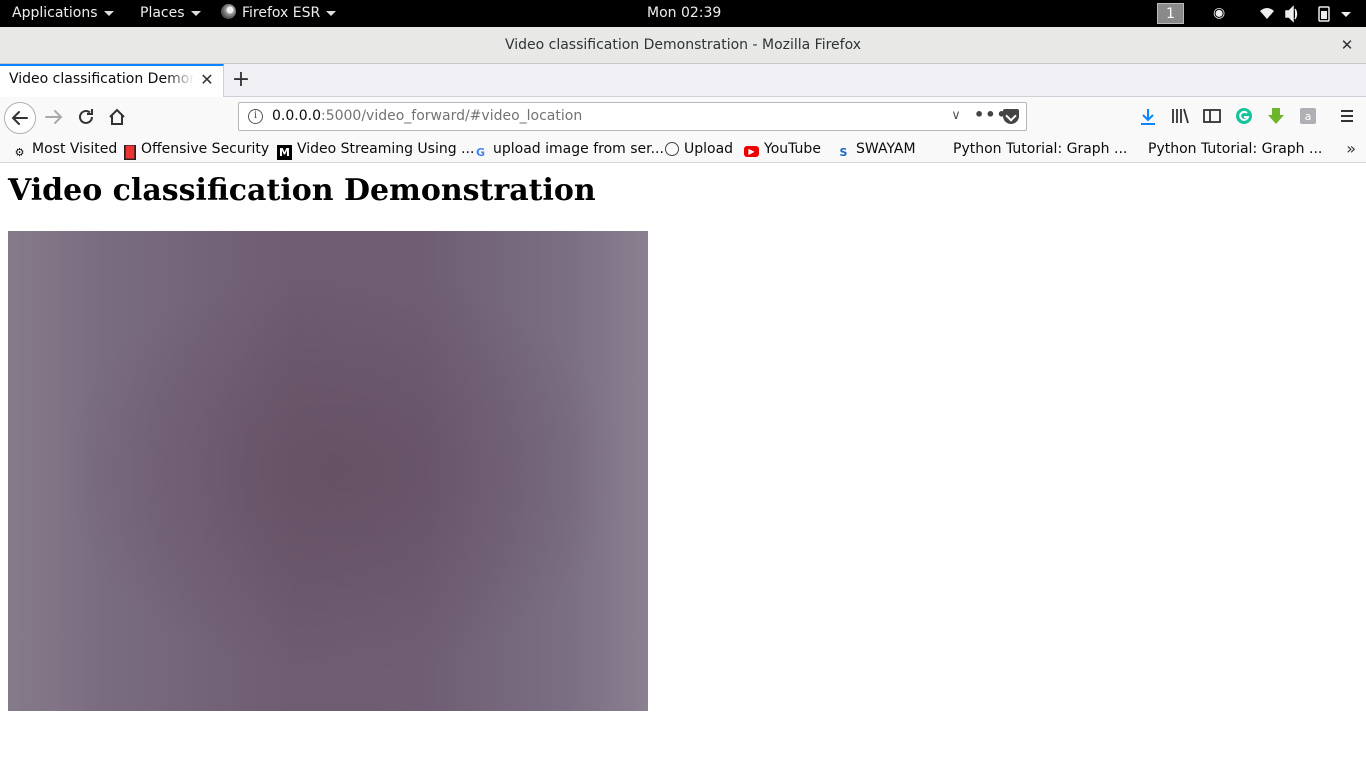 This screenshot has width=1366, height=768. Describe the element at coordinates (207, 80) in the screenshot. I see `tab-close-button: ✕` at that location.